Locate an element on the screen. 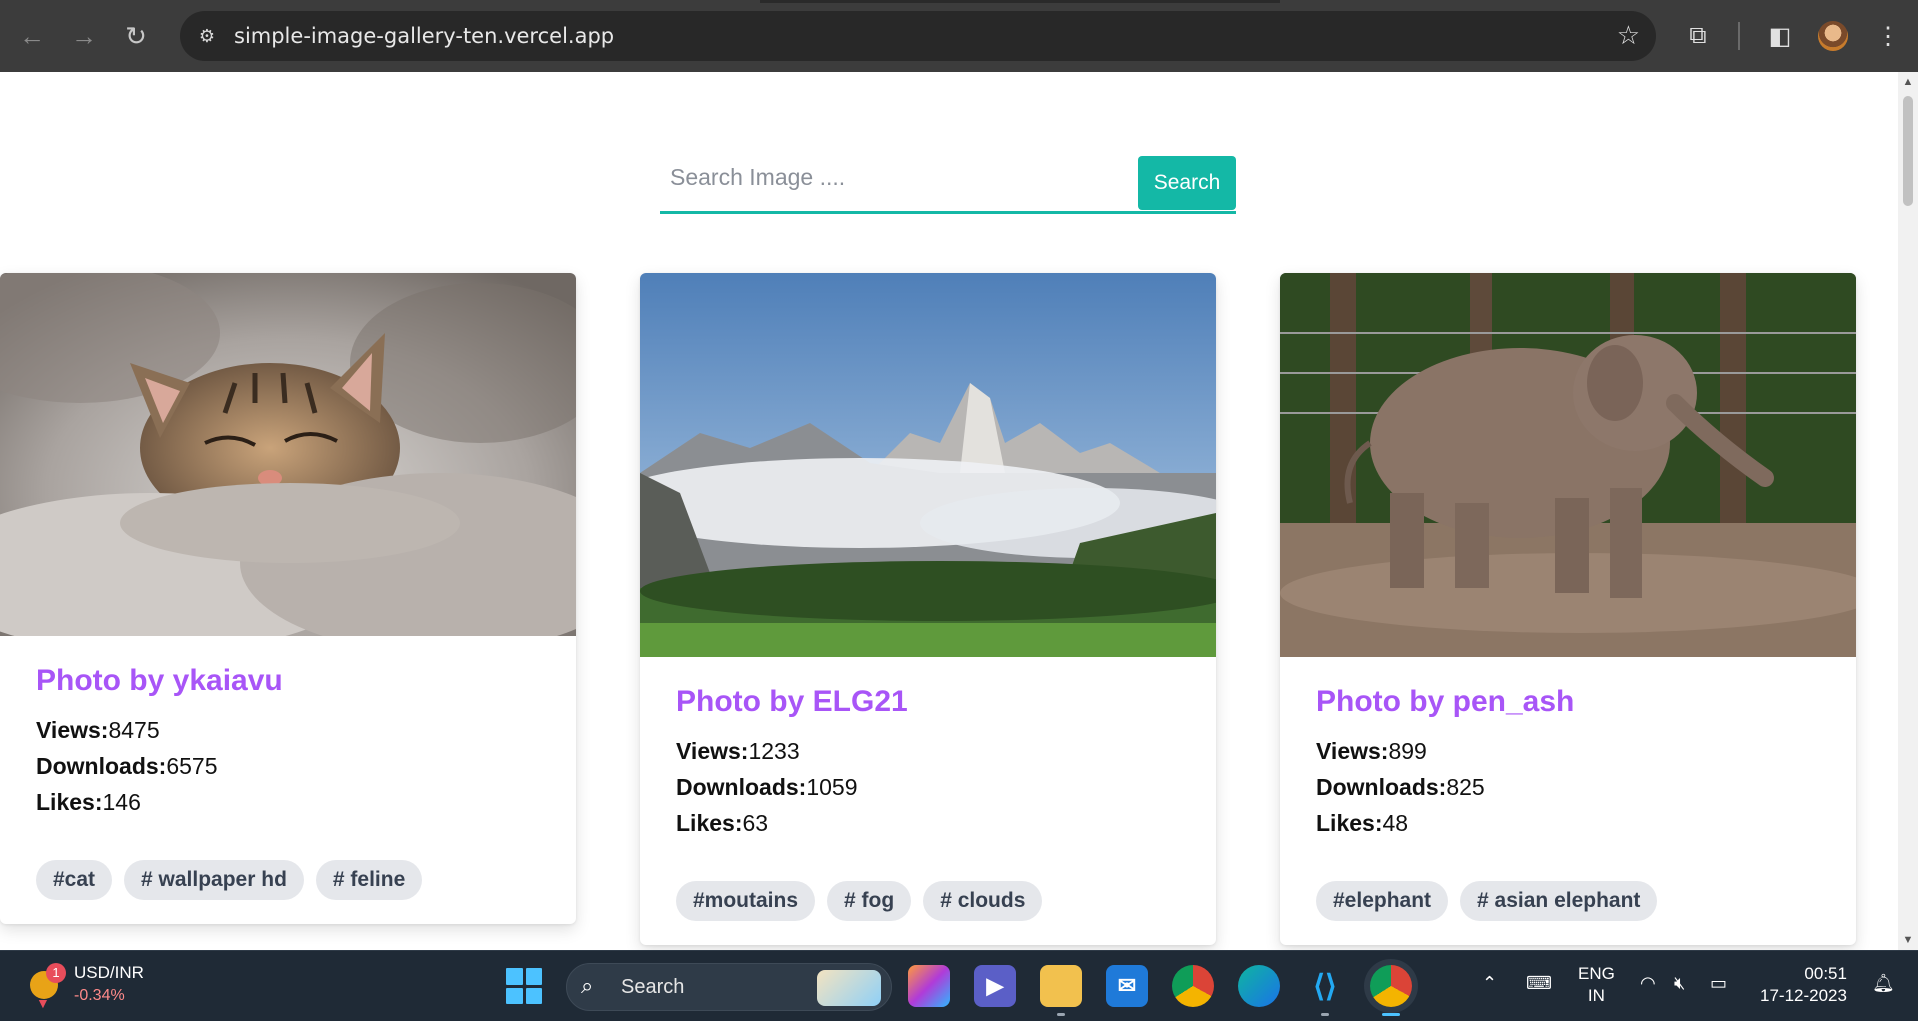  search-form: Search is located at coordinates (948, 179).